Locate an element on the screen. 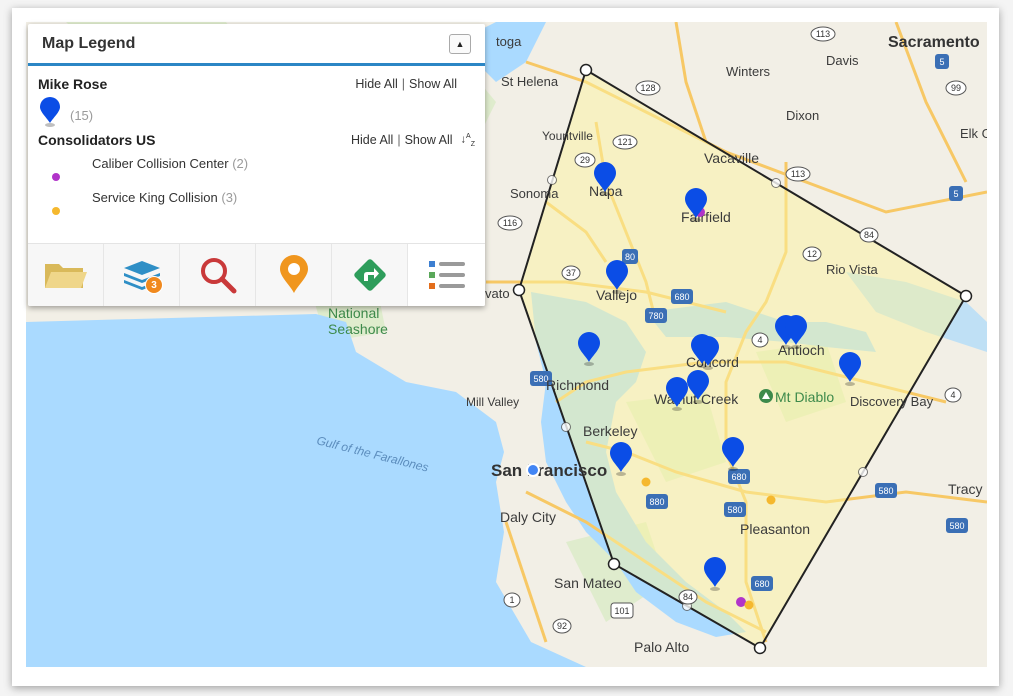 The image size is (1013, 696). search-button is located at coordinates (218, 275).